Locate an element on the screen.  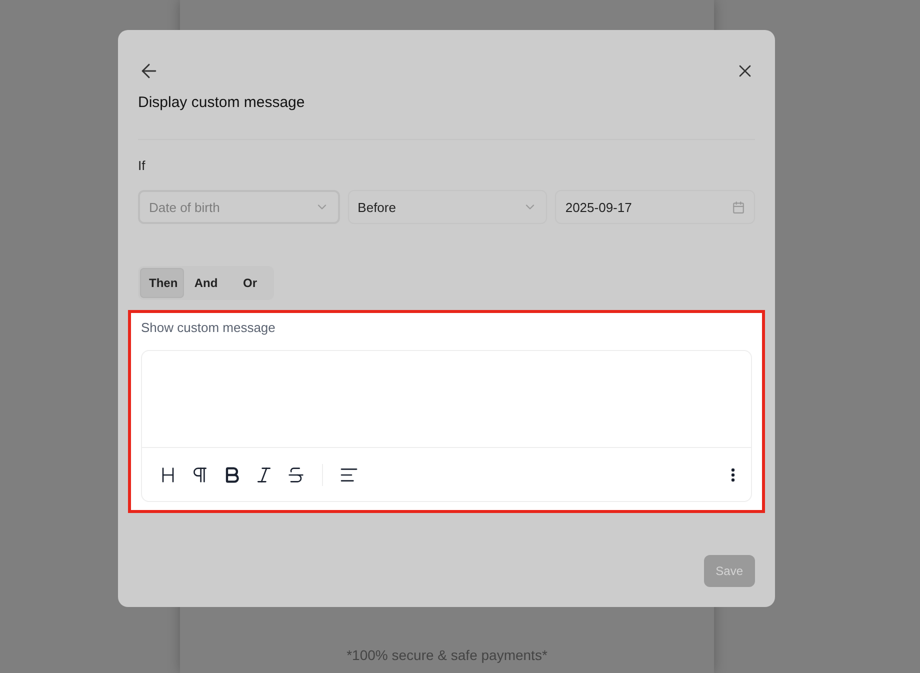
security-note: *100% secure & safe payments* is located at coordinates (447, 655).